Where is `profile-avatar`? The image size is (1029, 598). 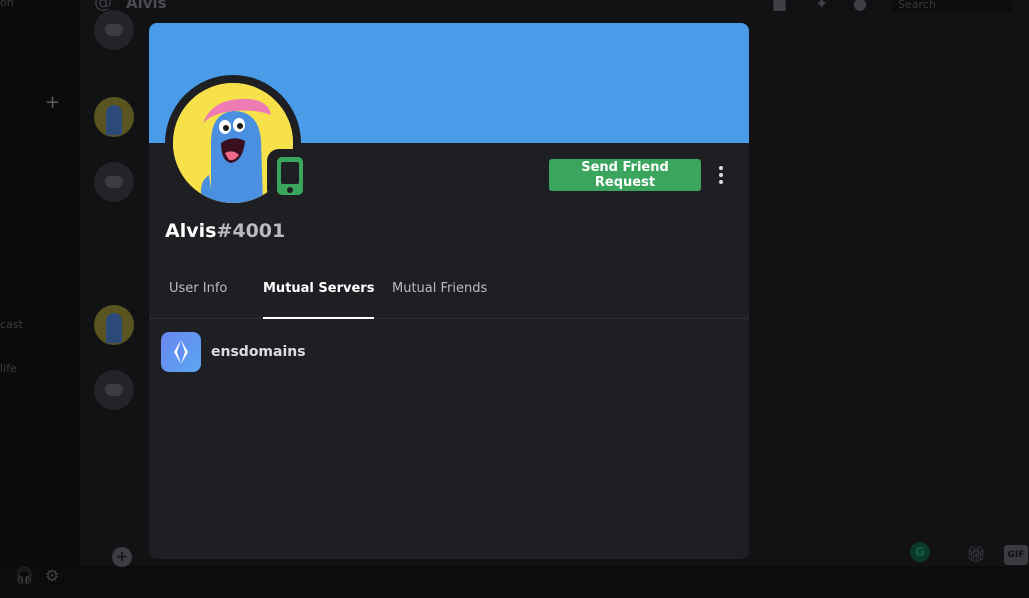 profile-avatar is located at coordinates (240, 143).